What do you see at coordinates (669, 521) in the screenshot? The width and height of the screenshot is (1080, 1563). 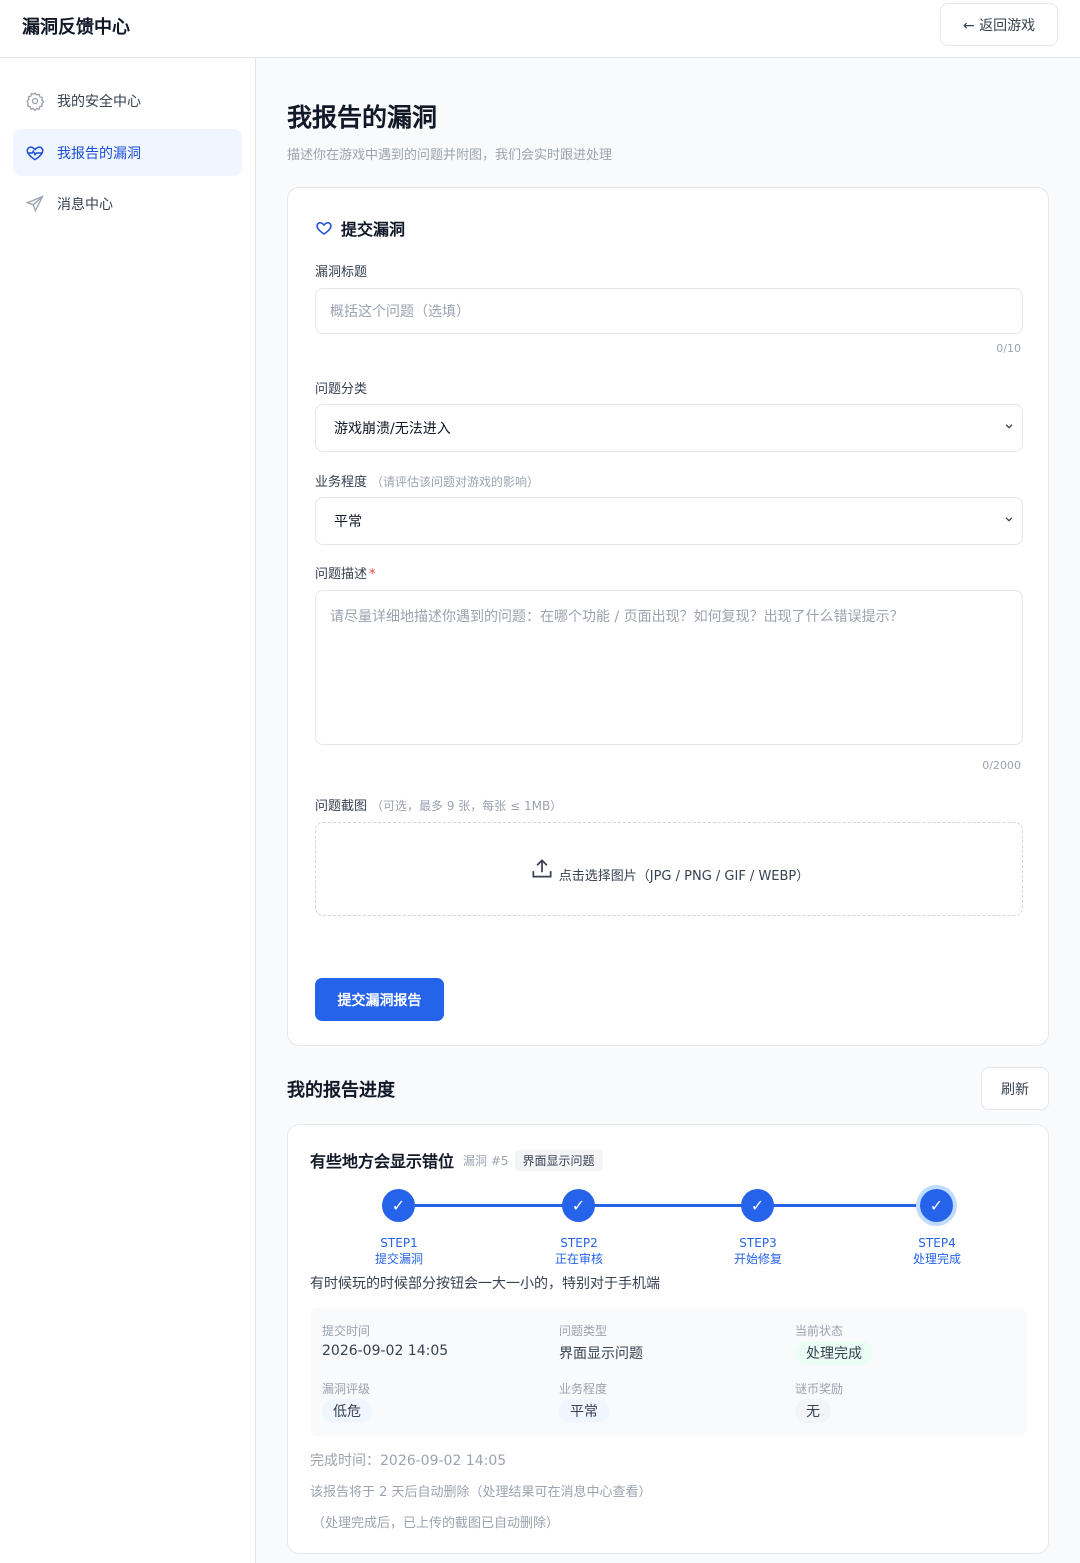 I see `severity-select: 平常` at bounding box center [669, 521].